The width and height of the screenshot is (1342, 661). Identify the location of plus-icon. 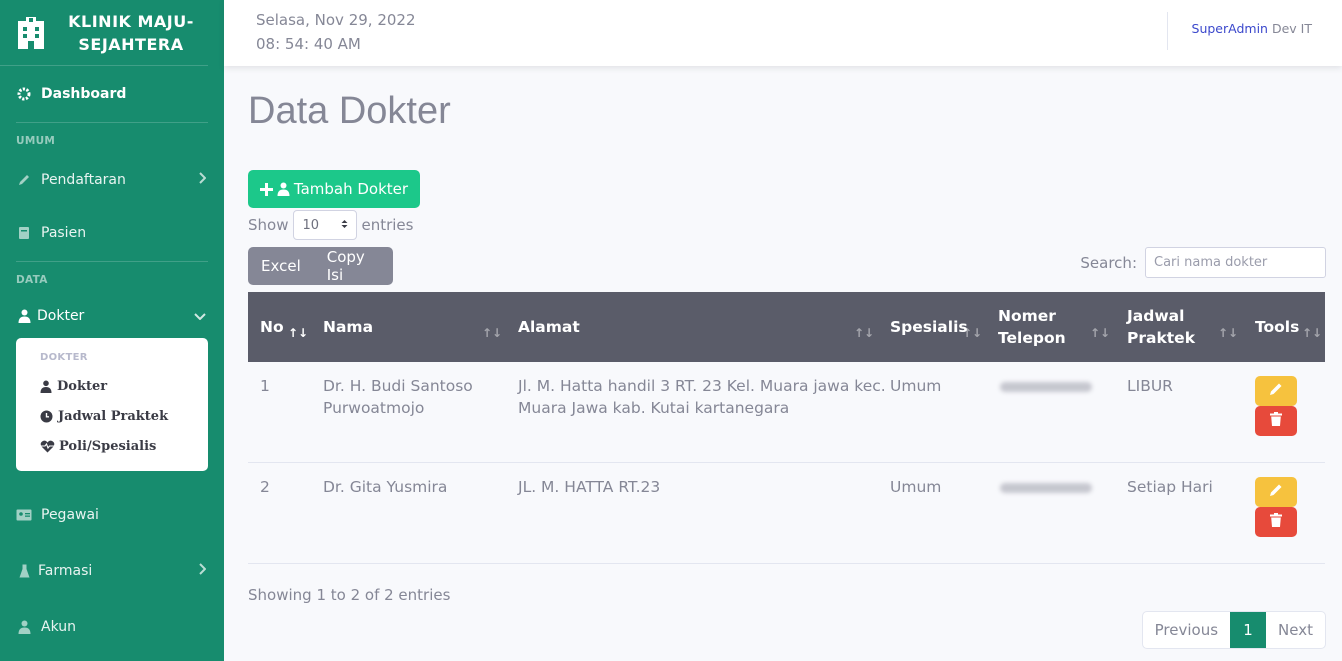
(266, 189).